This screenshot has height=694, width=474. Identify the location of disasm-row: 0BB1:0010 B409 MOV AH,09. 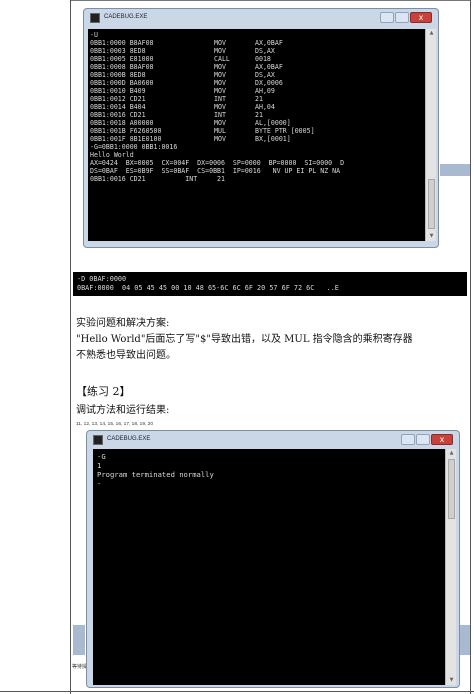
(256, 91).